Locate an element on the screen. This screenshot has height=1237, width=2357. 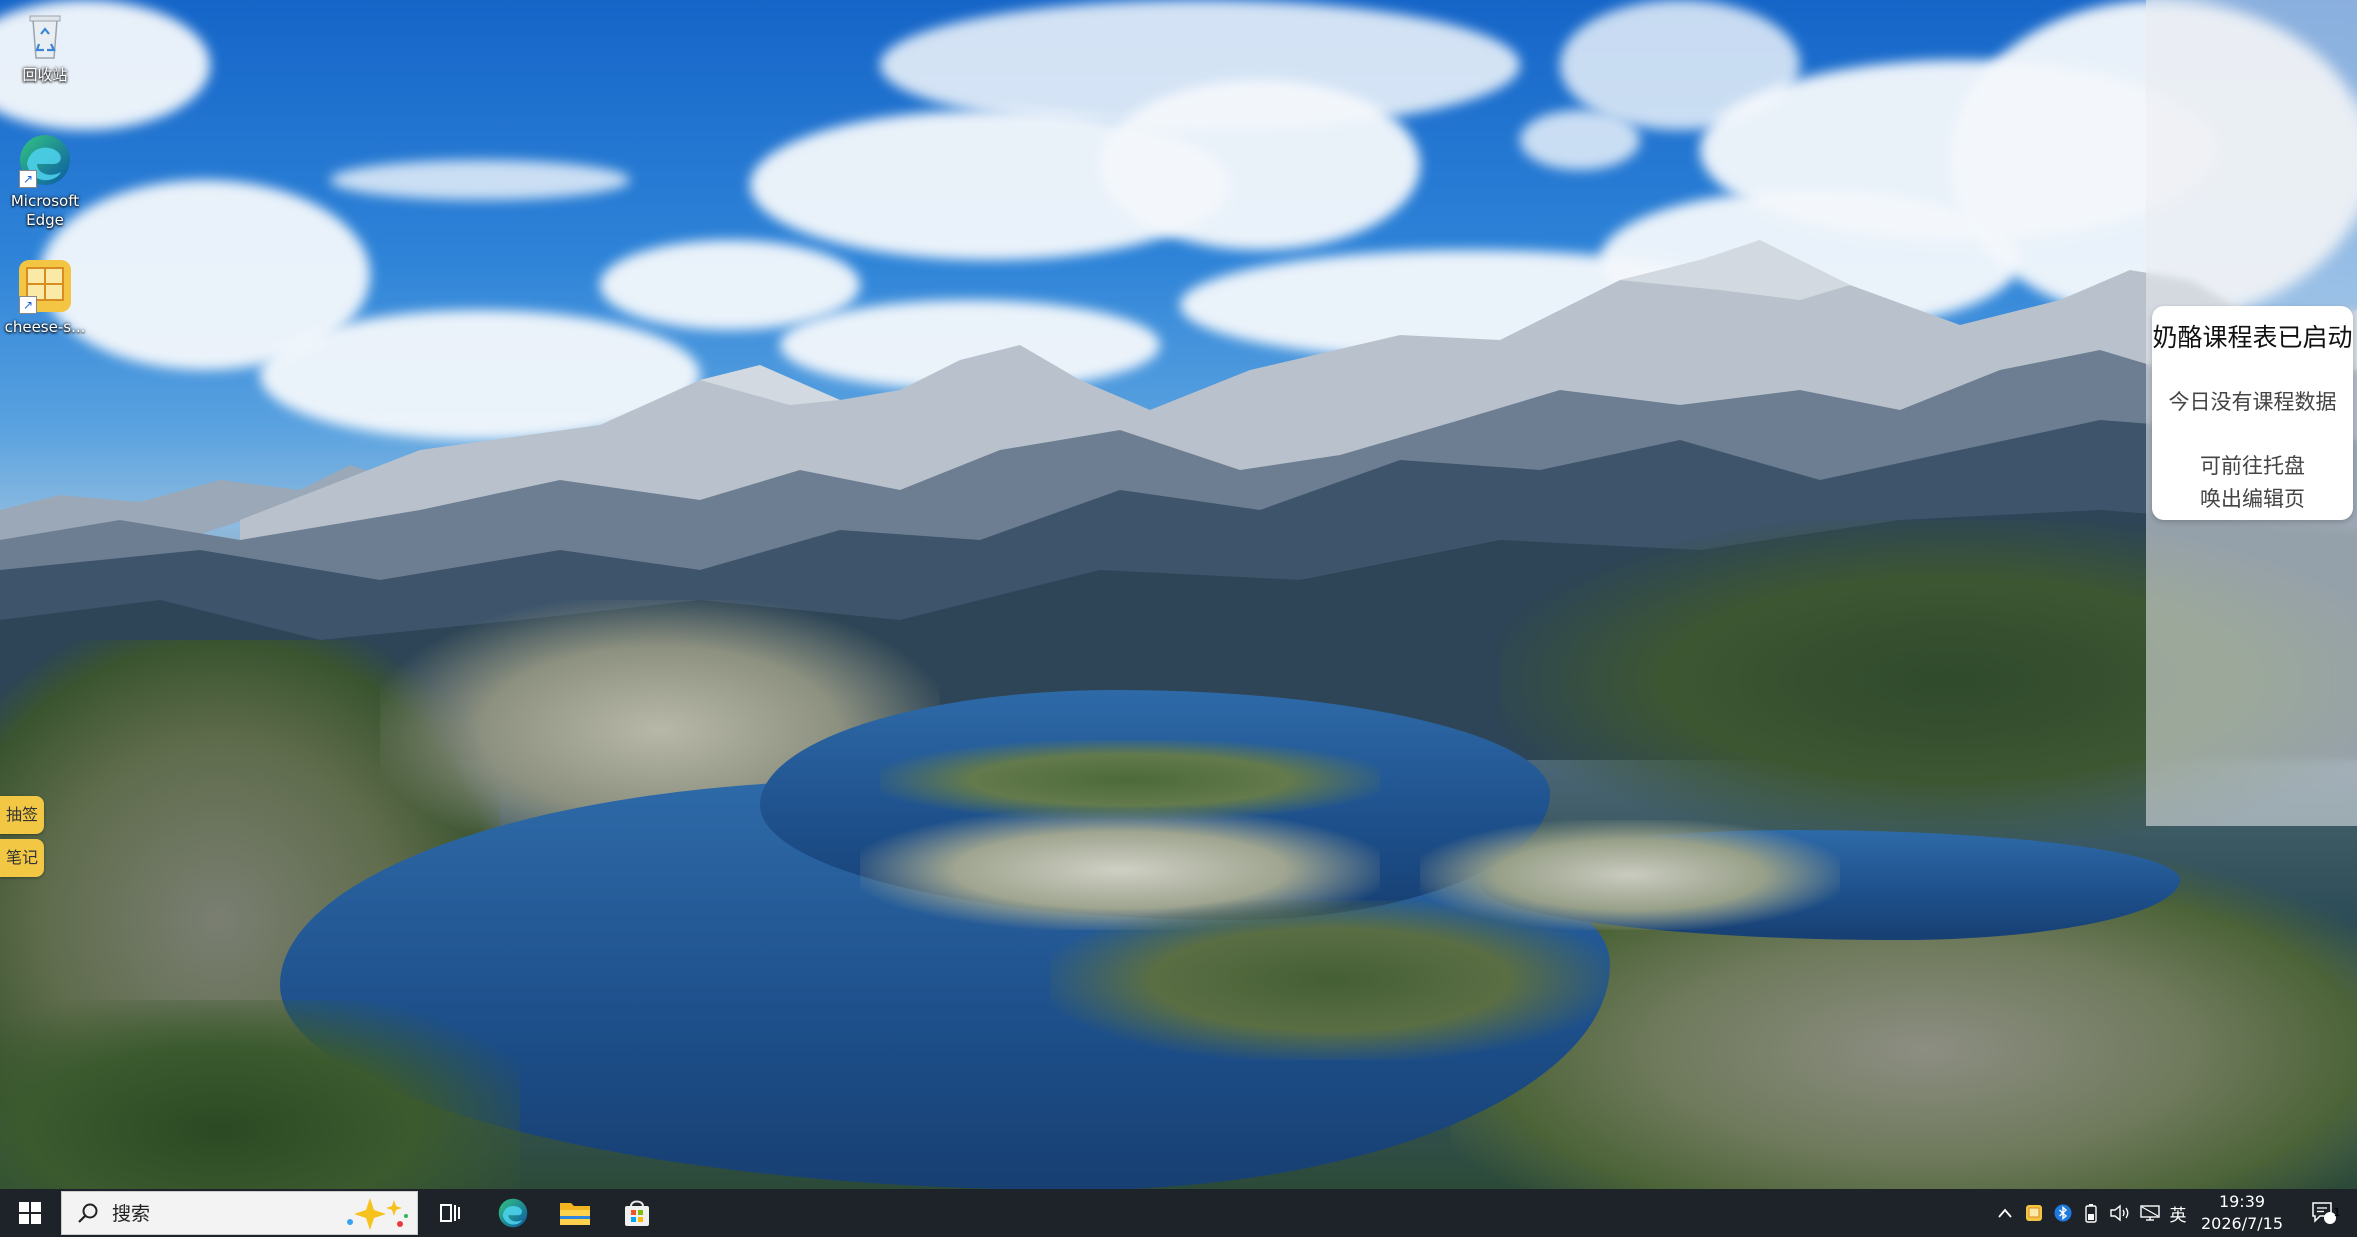
network-icon is located at coordinates (2150, 1213).